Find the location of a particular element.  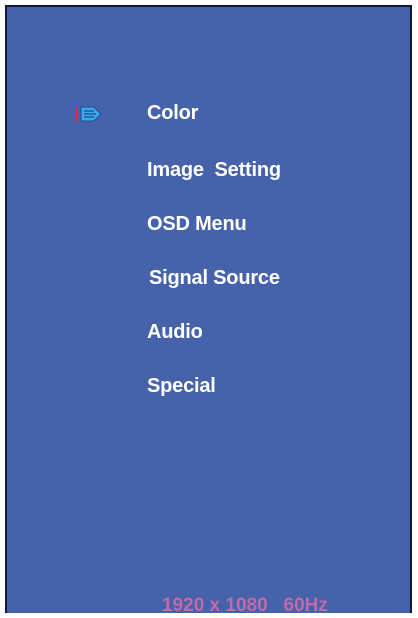

menu-item-image-setting: Image Setting is located at coordinates (214, 170).